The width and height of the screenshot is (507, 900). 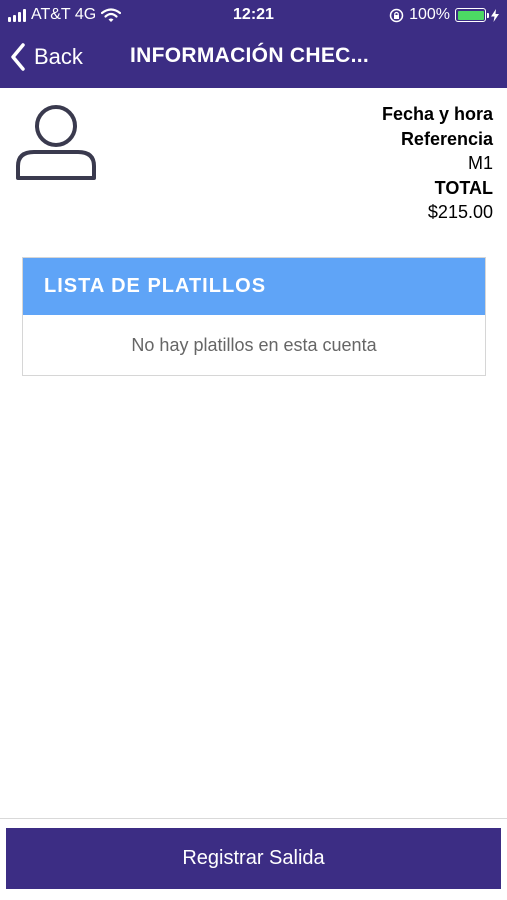 What do you see at coordinates (463, 187) in the screenshot?
I see `total-label: TOTAL` at bounding box center [463, 187].